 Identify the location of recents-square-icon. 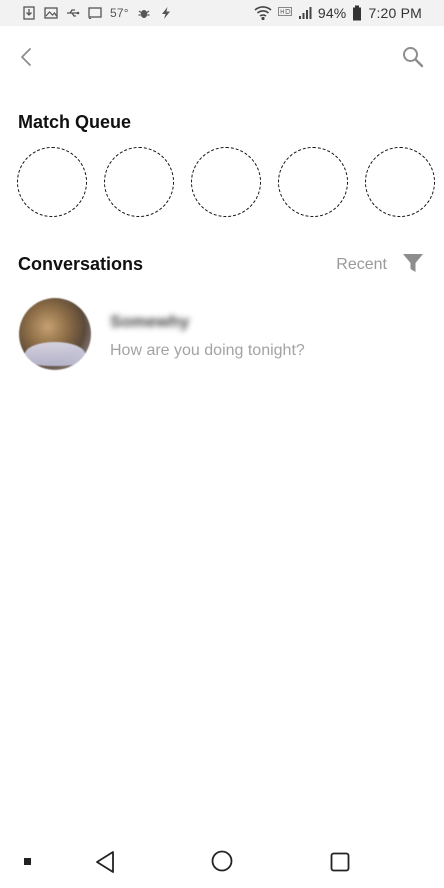
(340, 862).